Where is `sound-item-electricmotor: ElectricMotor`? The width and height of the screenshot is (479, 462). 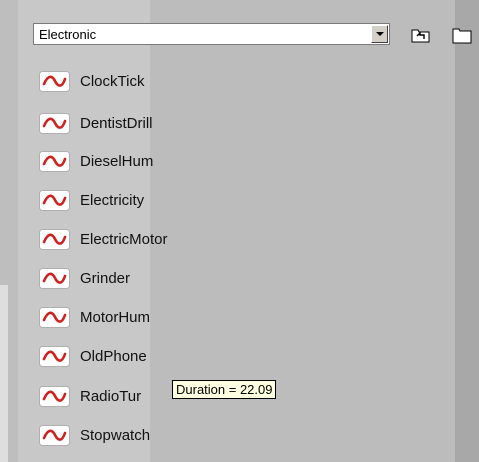 sound-item-electricmotor: ElectricMotor is located at coordinates (189, 240).